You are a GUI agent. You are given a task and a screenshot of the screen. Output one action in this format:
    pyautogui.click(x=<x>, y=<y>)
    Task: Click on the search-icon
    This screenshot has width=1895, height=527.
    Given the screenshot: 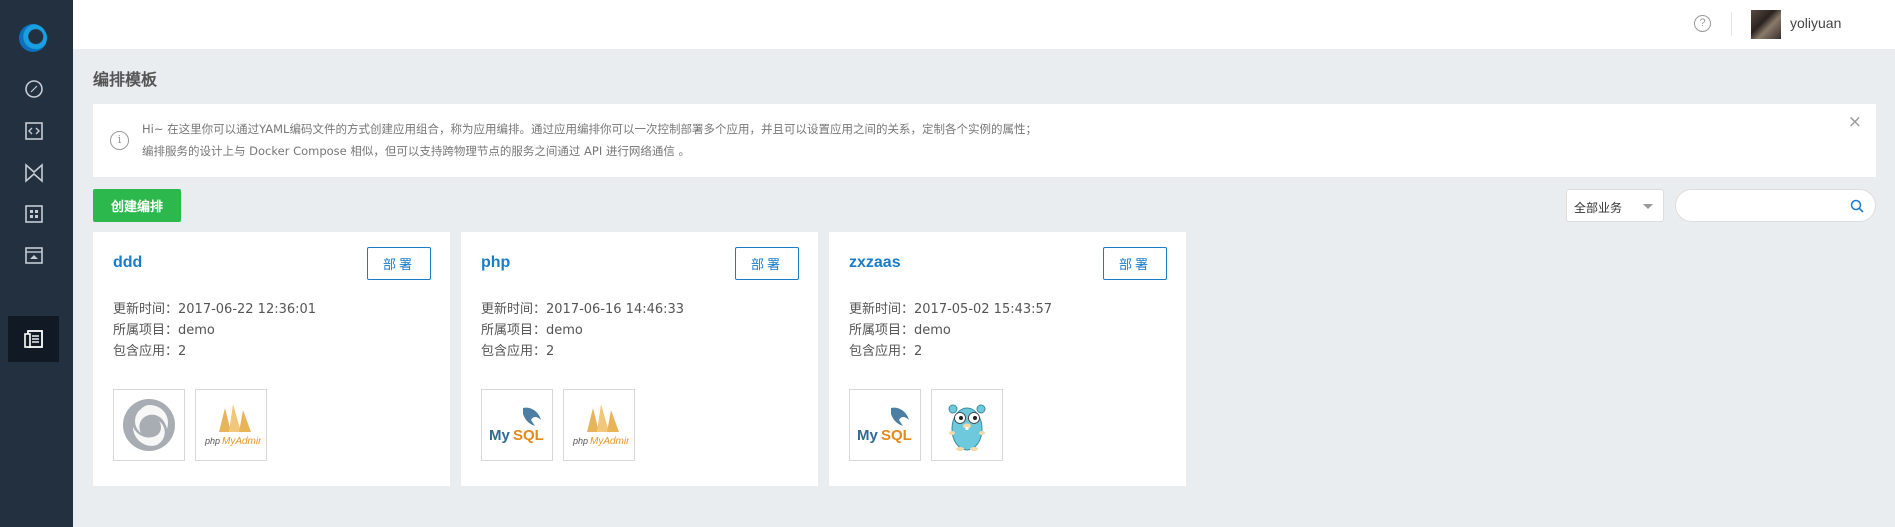 What is the action you would take?
    pyautogui.click(x=1857, y=206)
    